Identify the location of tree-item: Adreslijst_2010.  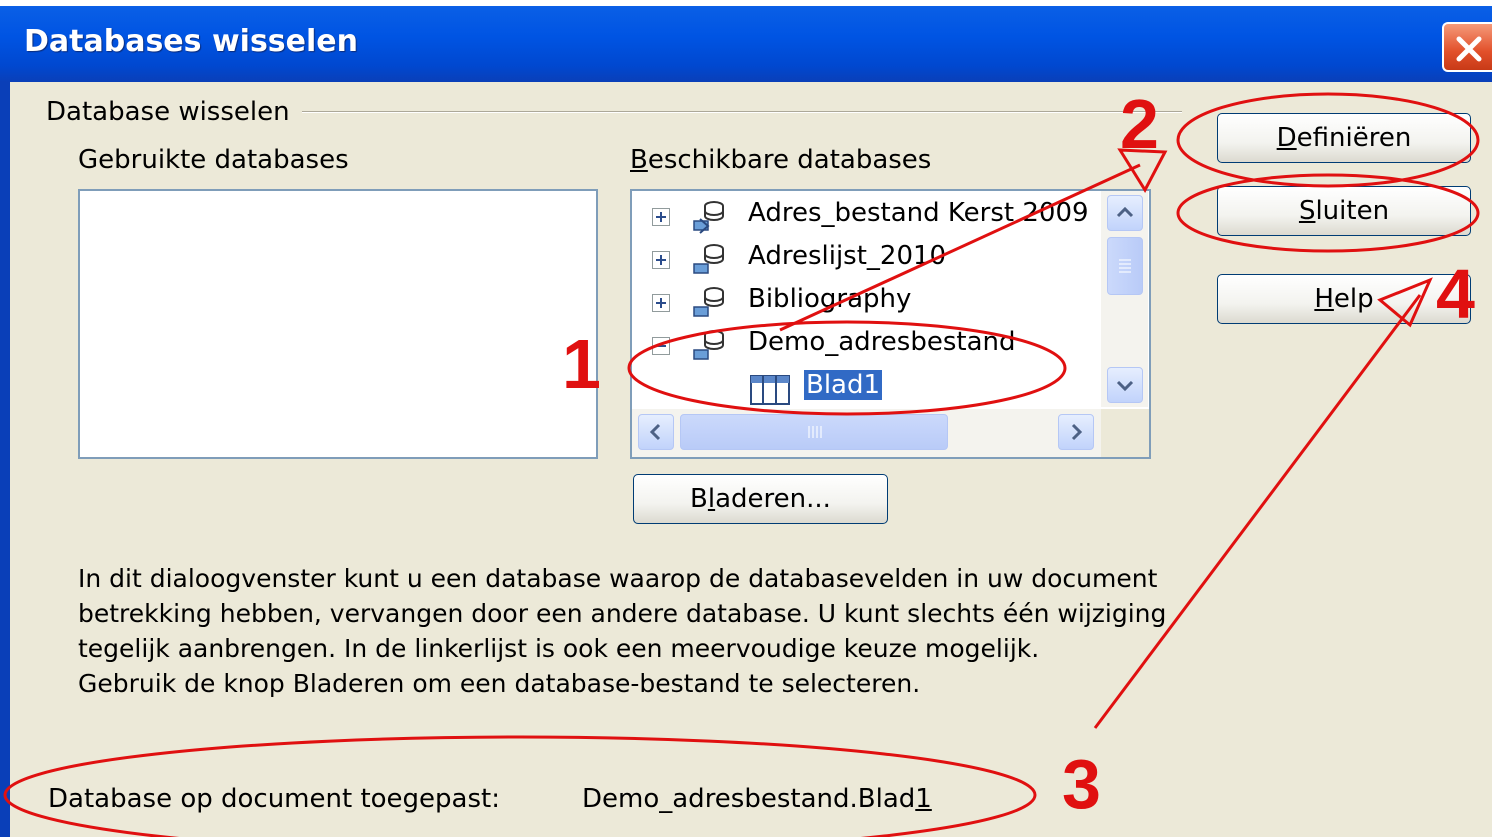
(867, 259).